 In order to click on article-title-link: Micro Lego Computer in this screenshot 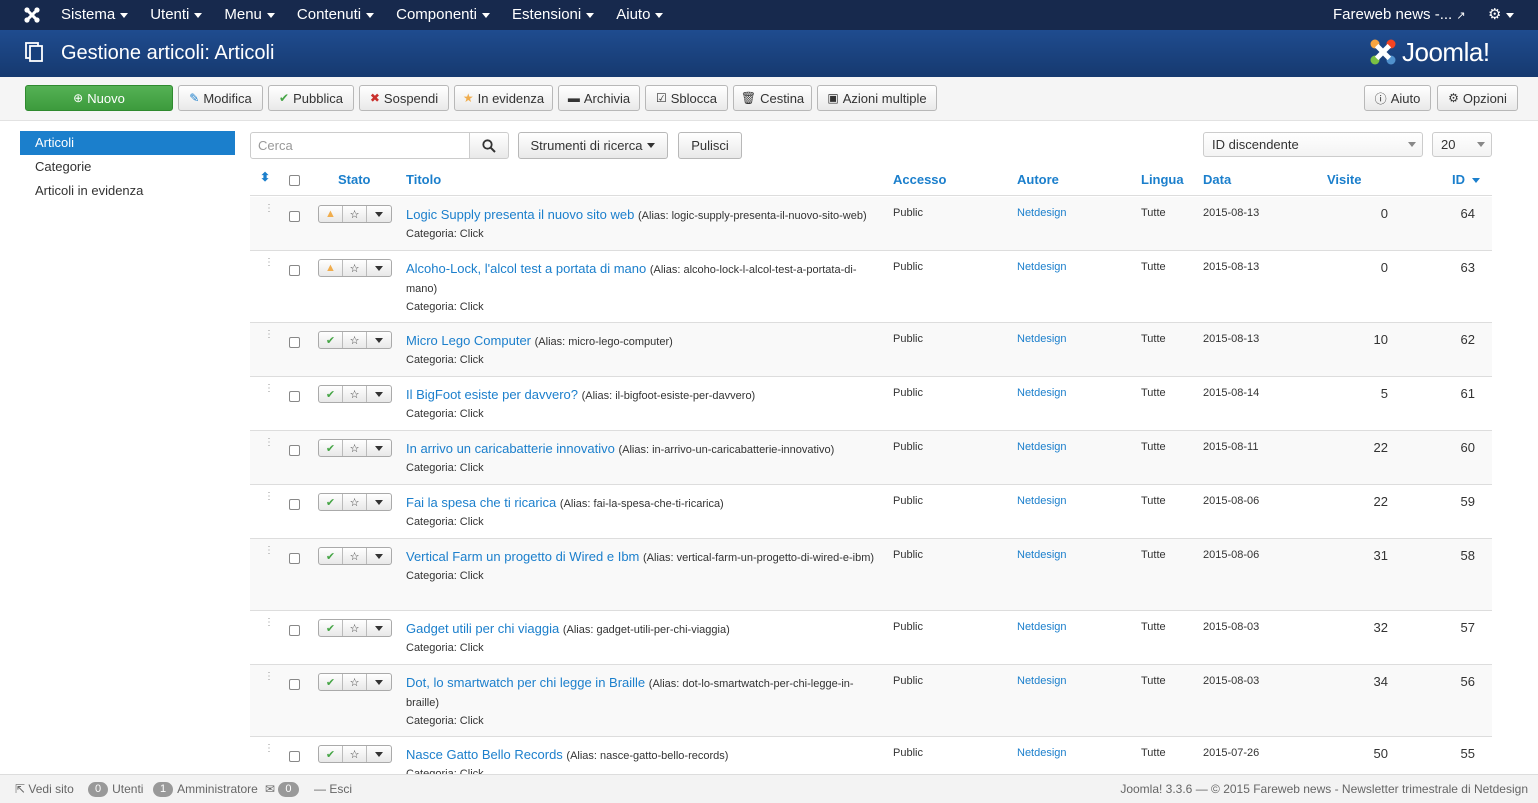, I will do `click(468, 340)`.